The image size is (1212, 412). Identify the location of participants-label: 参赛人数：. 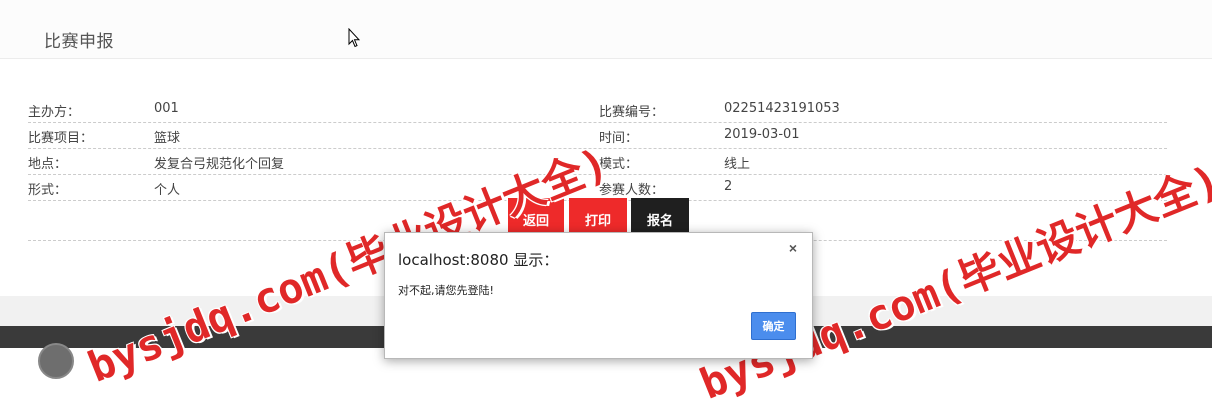
(632, 190).